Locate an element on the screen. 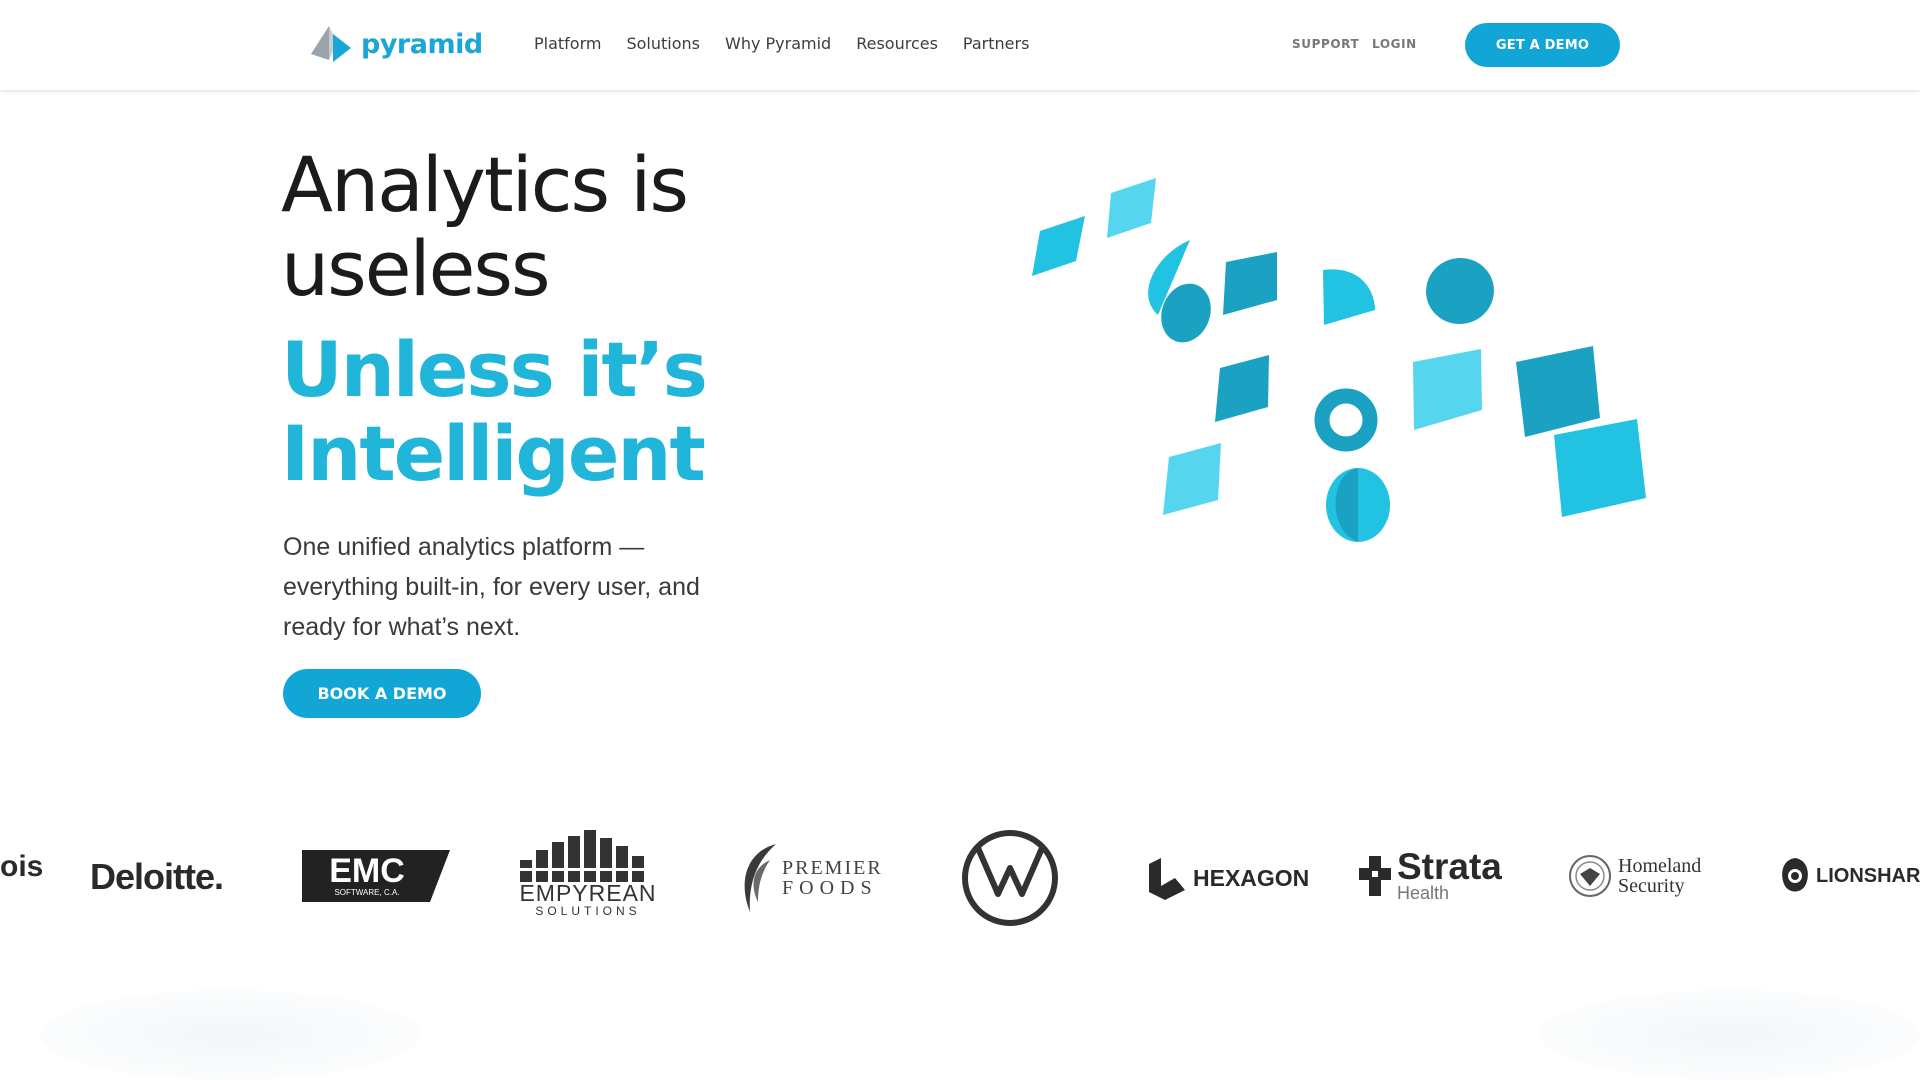 The image size is (1920, 1080). decor-fade-left is located at coordinates (230, 1035).